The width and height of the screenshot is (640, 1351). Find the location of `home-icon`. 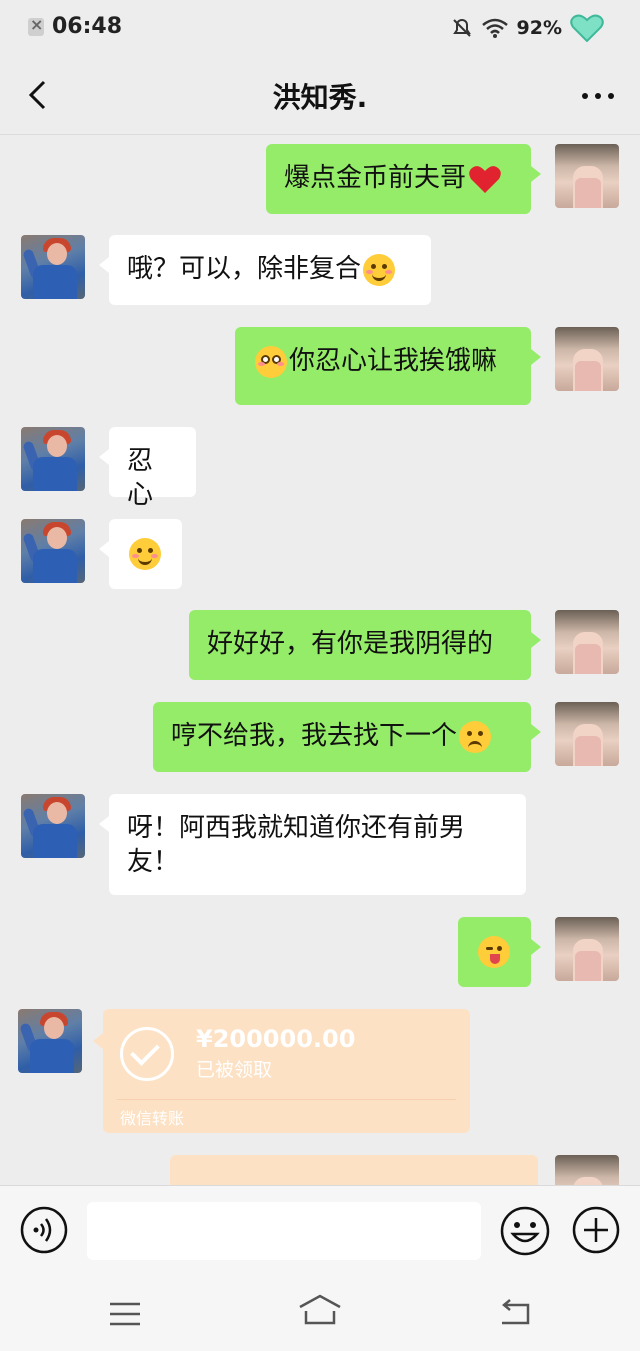

home-icon is located at coordinates (320, 1310).